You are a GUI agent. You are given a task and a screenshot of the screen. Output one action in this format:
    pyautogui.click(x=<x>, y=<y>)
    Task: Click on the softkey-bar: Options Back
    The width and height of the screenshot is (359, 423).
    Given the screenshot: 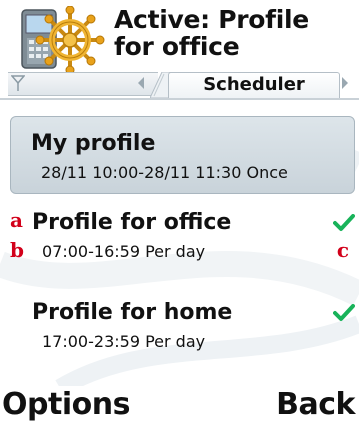 What is the action you would take?
    pyautogui.click(x=179, y=404)
    